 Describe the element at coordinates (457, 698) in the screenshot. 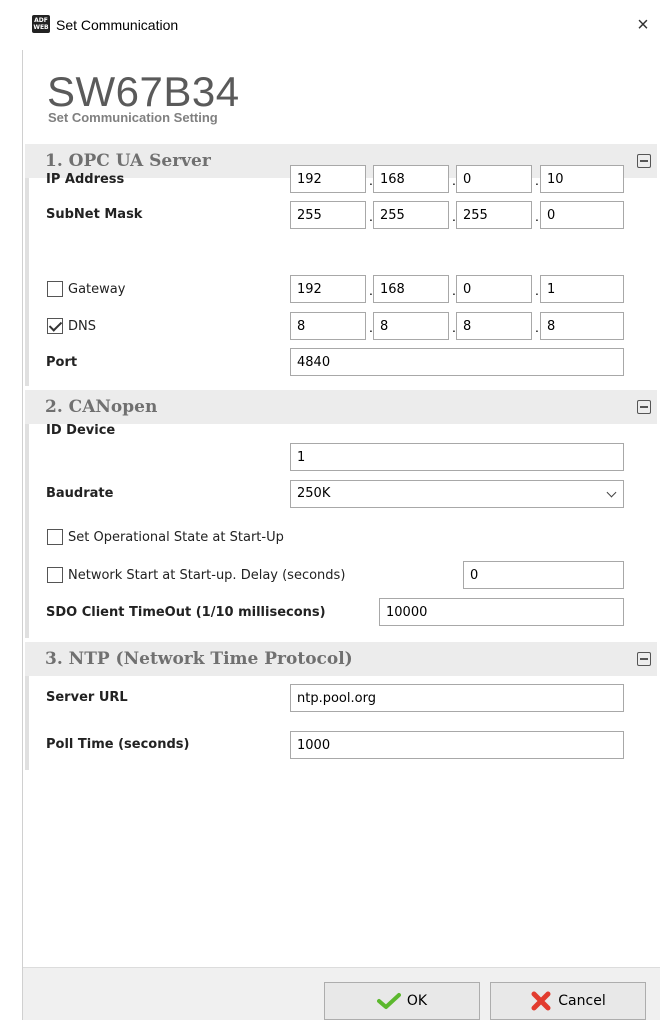

I see `server-url-input` at that location.